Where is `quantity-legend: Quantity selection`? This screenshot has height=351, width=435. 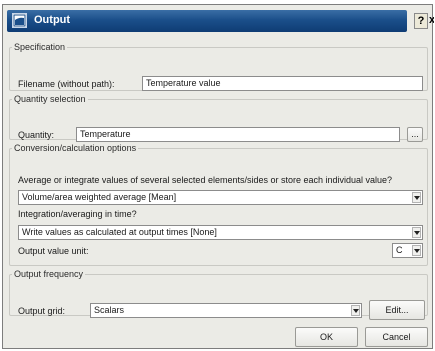
quantity-legend: Quantity selection is located at coordinates (50, 99).